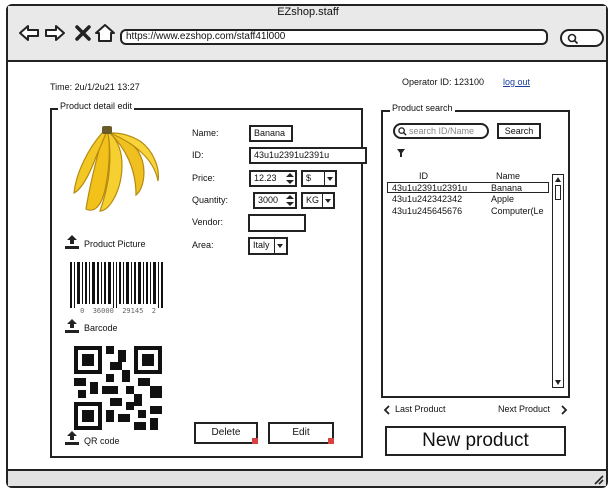 This screenshot has width=616, height=493. Describe the element at coordinates (268, 200) in the screenshot. I see `quantity-value: 3000` at that location.